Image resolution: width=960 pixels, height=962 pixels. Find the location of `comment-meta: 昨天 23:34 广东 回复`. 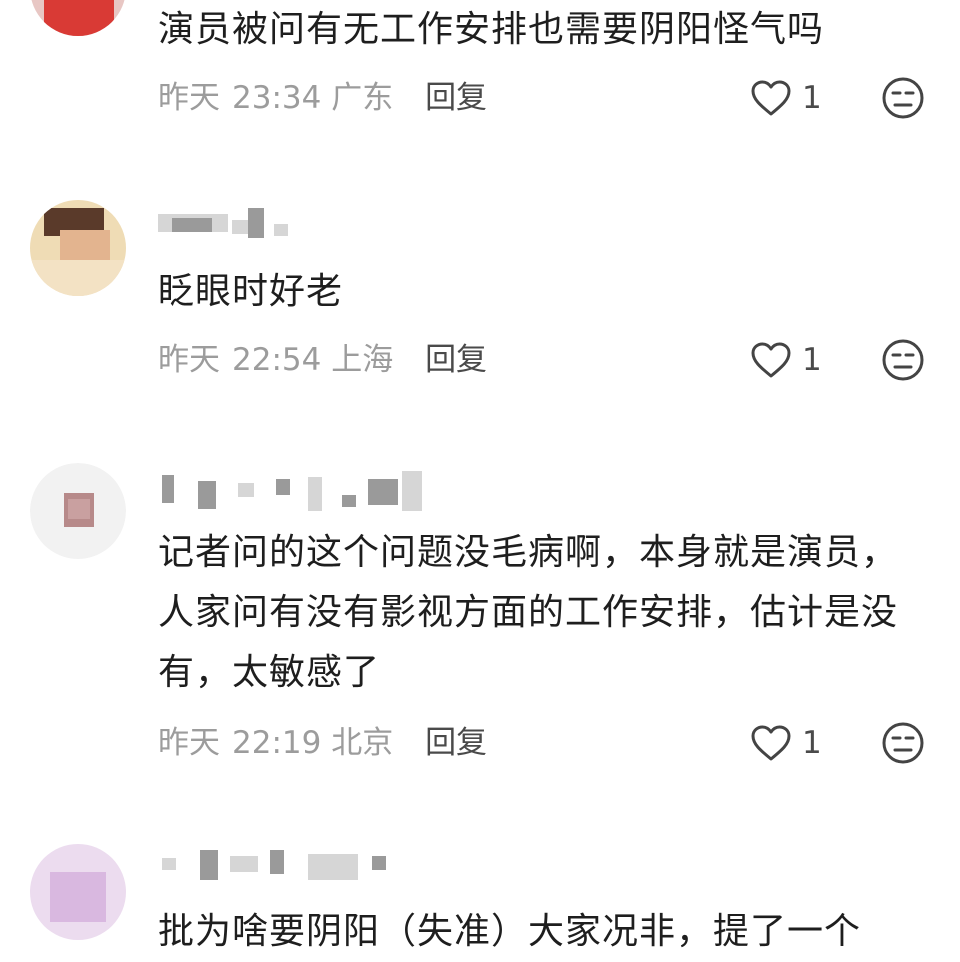

comment-meta: 昨天 23:34 广东 回复 is located at coordinates (322, 98).